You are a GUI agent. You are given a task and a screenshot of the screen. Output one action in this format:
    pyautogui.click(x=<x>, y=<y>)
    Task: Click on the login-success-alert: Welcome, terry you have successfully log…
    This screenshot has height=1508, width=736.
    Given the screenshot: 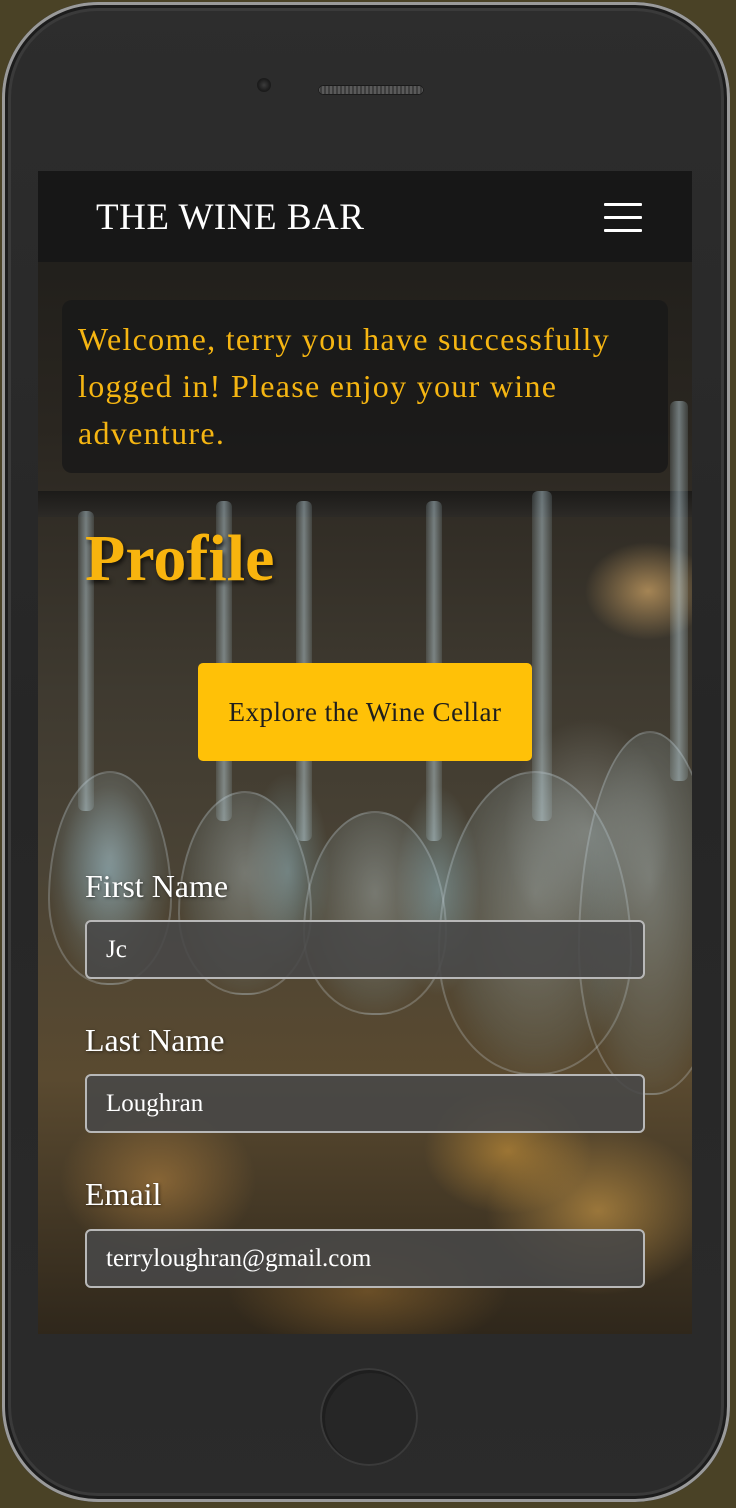 What is the action you would take?
    pyautogui.click(x=365, y=386)
    